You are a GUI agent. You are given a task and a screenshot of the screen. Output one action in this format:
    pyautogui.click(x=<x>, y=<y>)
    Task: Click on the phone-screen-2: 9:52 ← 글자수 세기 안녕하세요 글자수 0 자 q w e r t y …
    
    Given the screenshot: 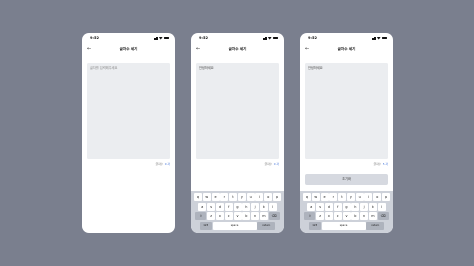 What is the action you would take?
    pyautogui.click(x=237, y=133)
    